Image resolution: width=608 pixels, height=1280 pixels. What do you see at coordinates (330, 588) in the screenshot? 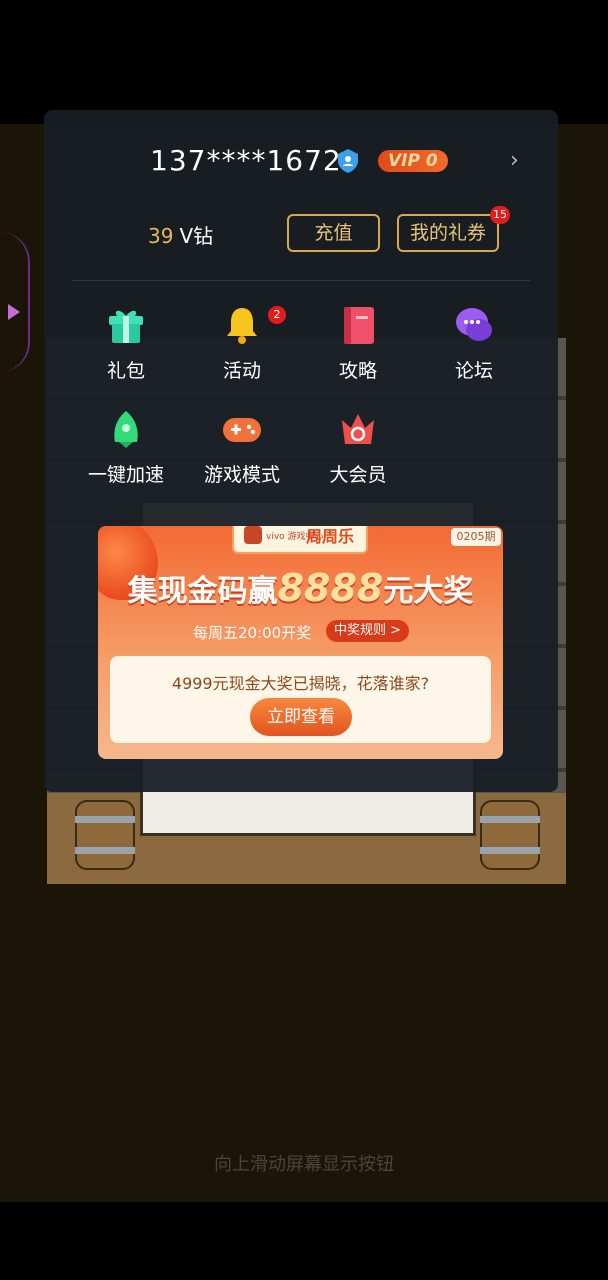
I see `promo-title-amount: 8888` at bounding box center [330, 588].